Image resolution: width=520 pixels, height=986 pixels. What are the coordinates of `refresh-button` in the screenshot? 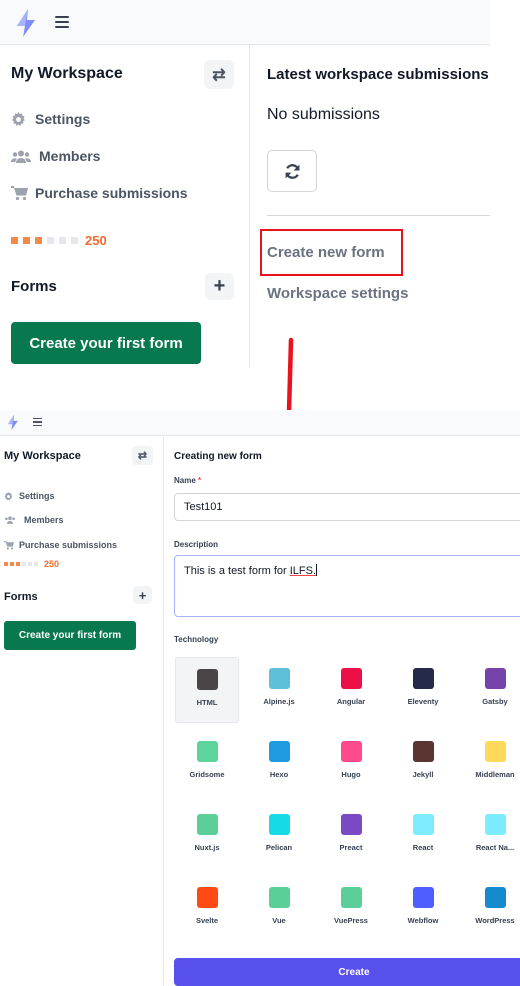 It's located at (292, 171).